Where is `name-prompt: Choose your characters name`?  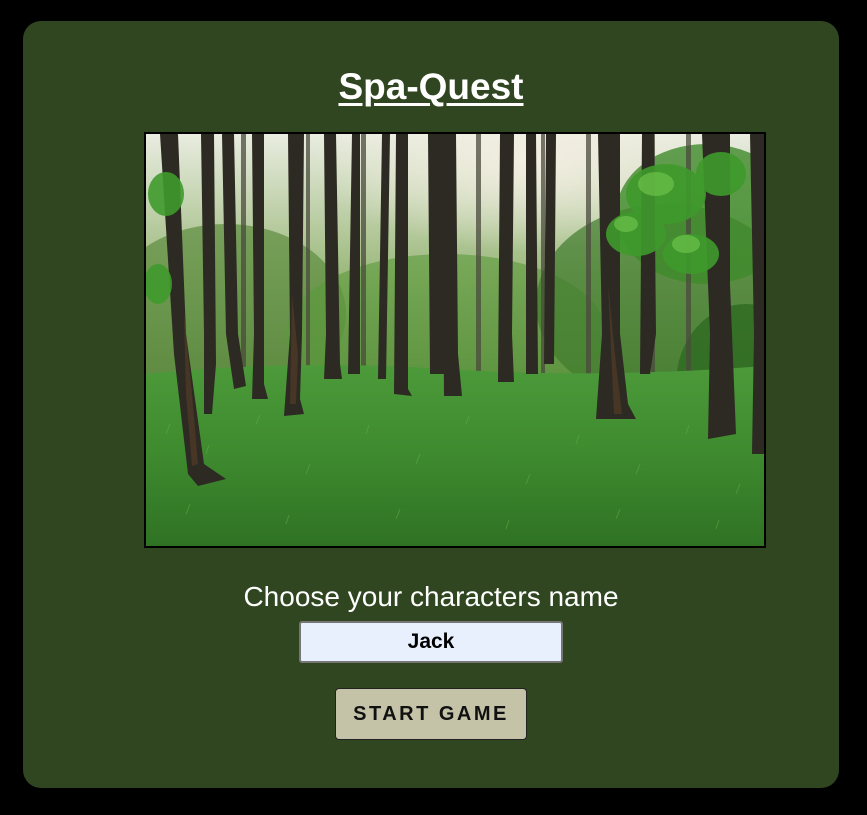 name-prompt: Choose your characters name is located at coordinates (431, 596).